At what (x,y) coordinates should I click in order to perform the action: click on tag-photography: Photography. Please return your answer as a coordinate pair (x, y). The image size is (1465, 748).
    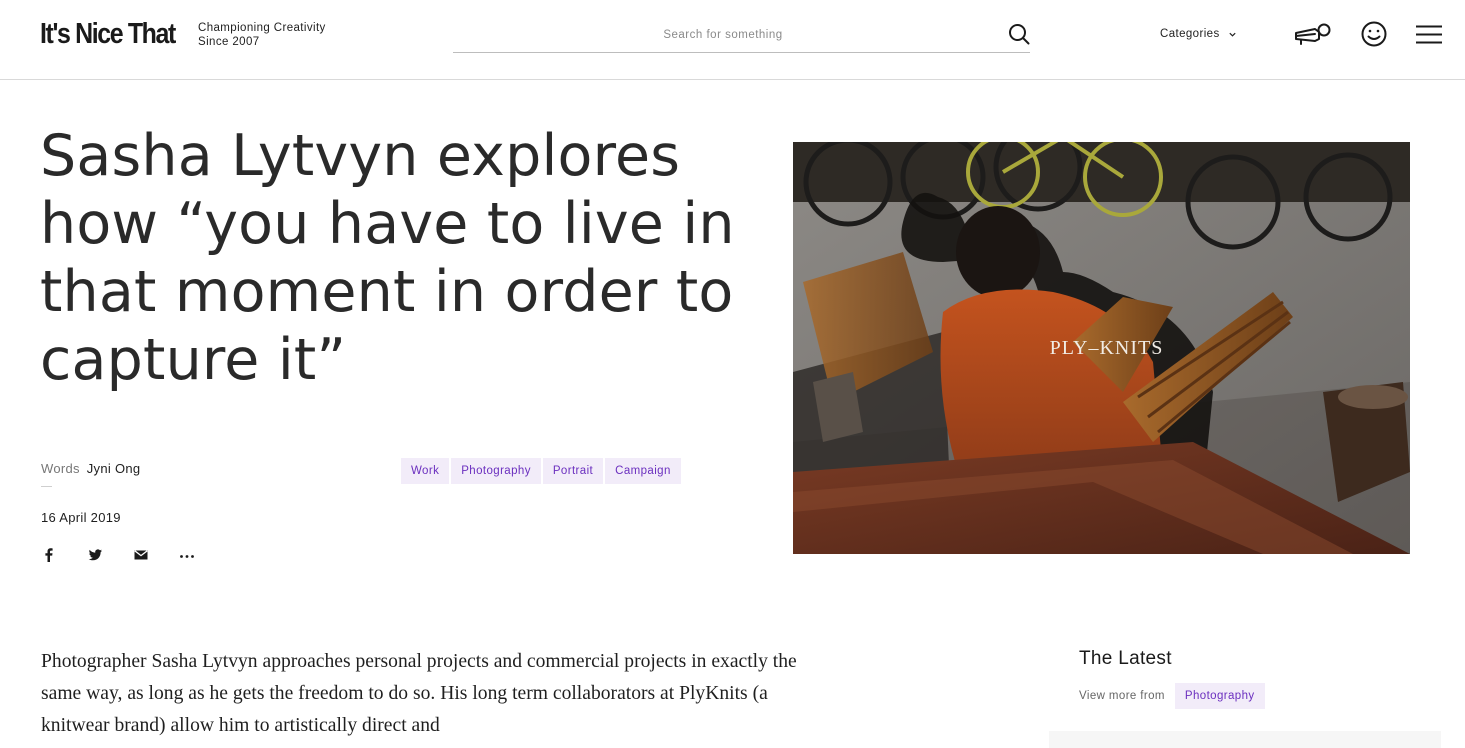
    Looking at the image, I should click on (496, 471).